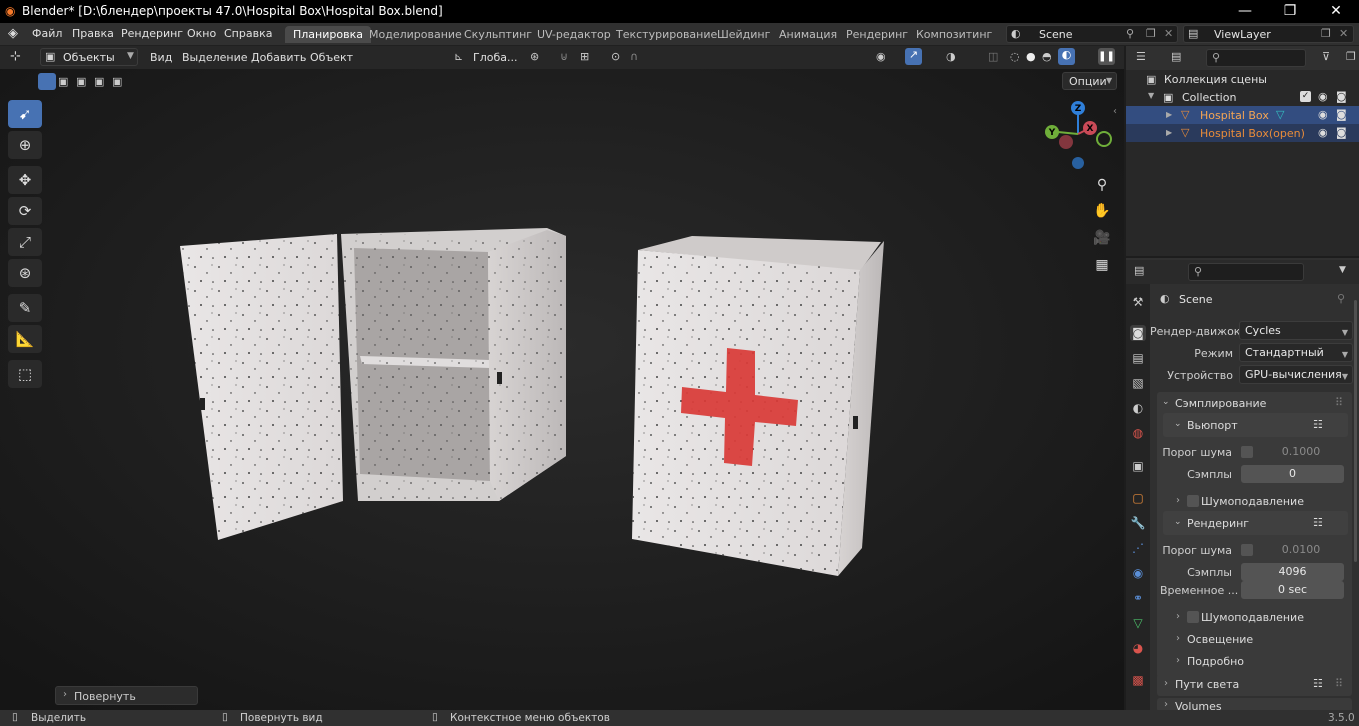 Image resolution: width=1359 pixels, height=726 pixels. I want to click on denoise-checkbox, so click(1193, 501).